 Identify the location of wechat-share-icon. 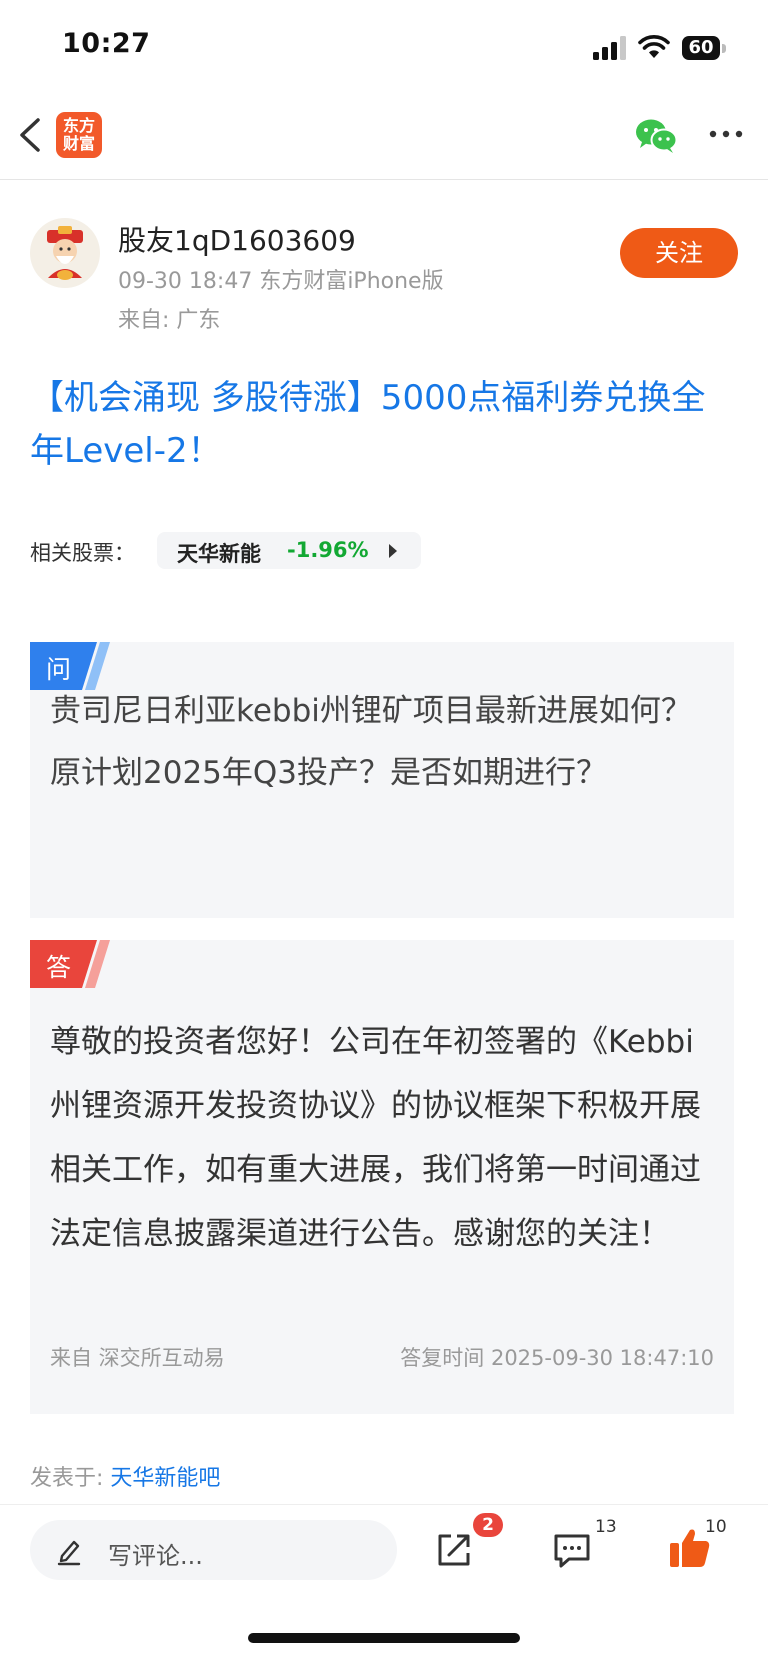
(656, 136).